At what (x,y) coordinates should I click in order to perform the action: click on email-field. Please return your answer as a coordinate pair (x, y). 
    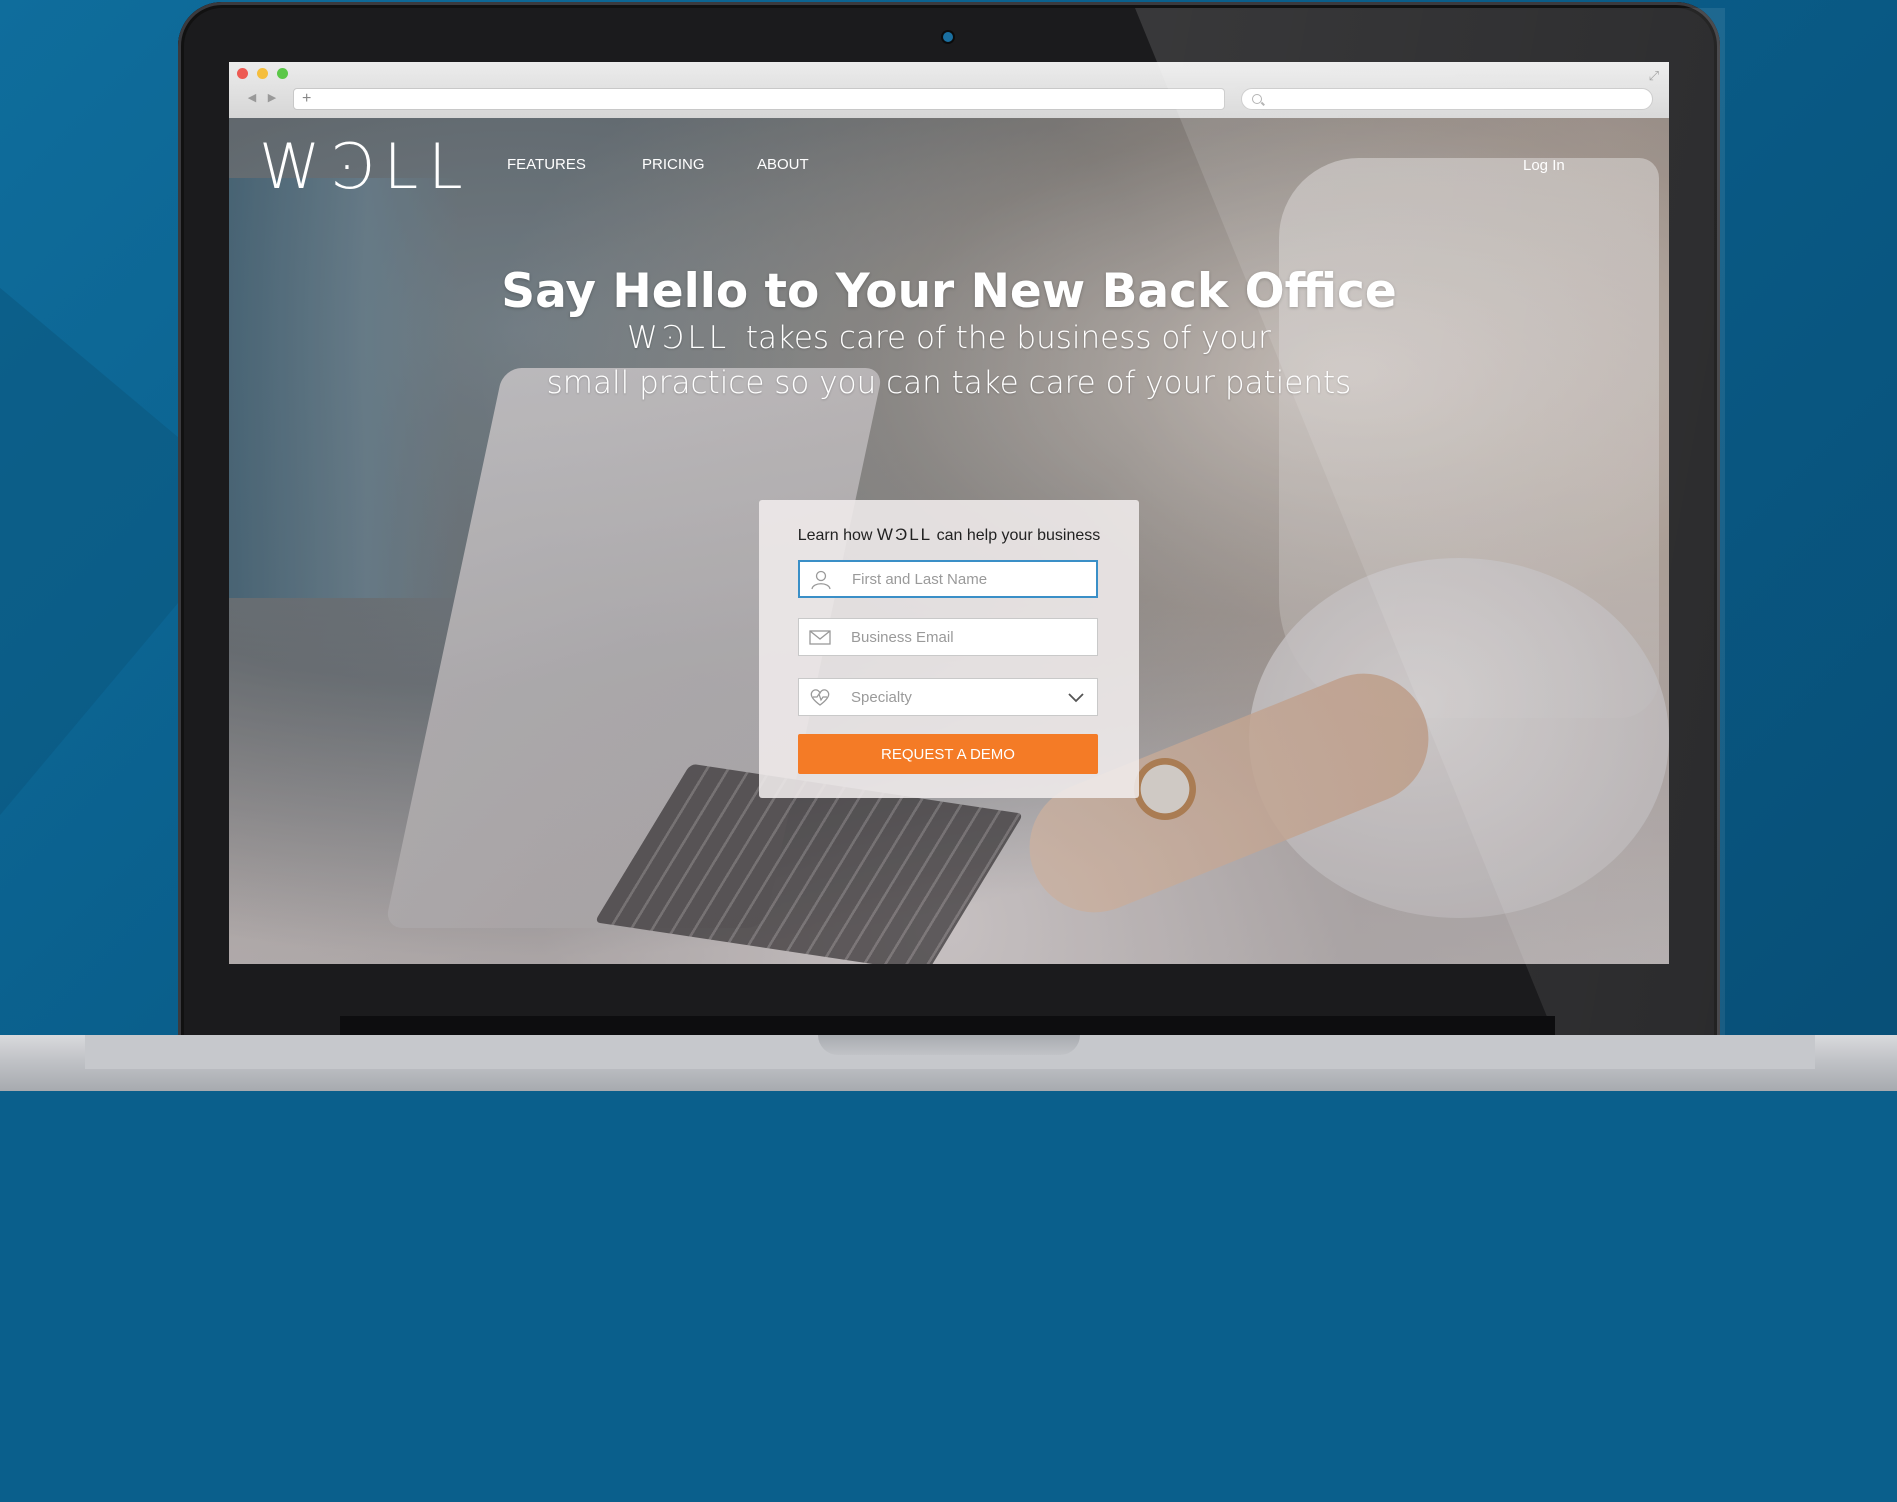
    Looking at the image, I should click on (948, 637).